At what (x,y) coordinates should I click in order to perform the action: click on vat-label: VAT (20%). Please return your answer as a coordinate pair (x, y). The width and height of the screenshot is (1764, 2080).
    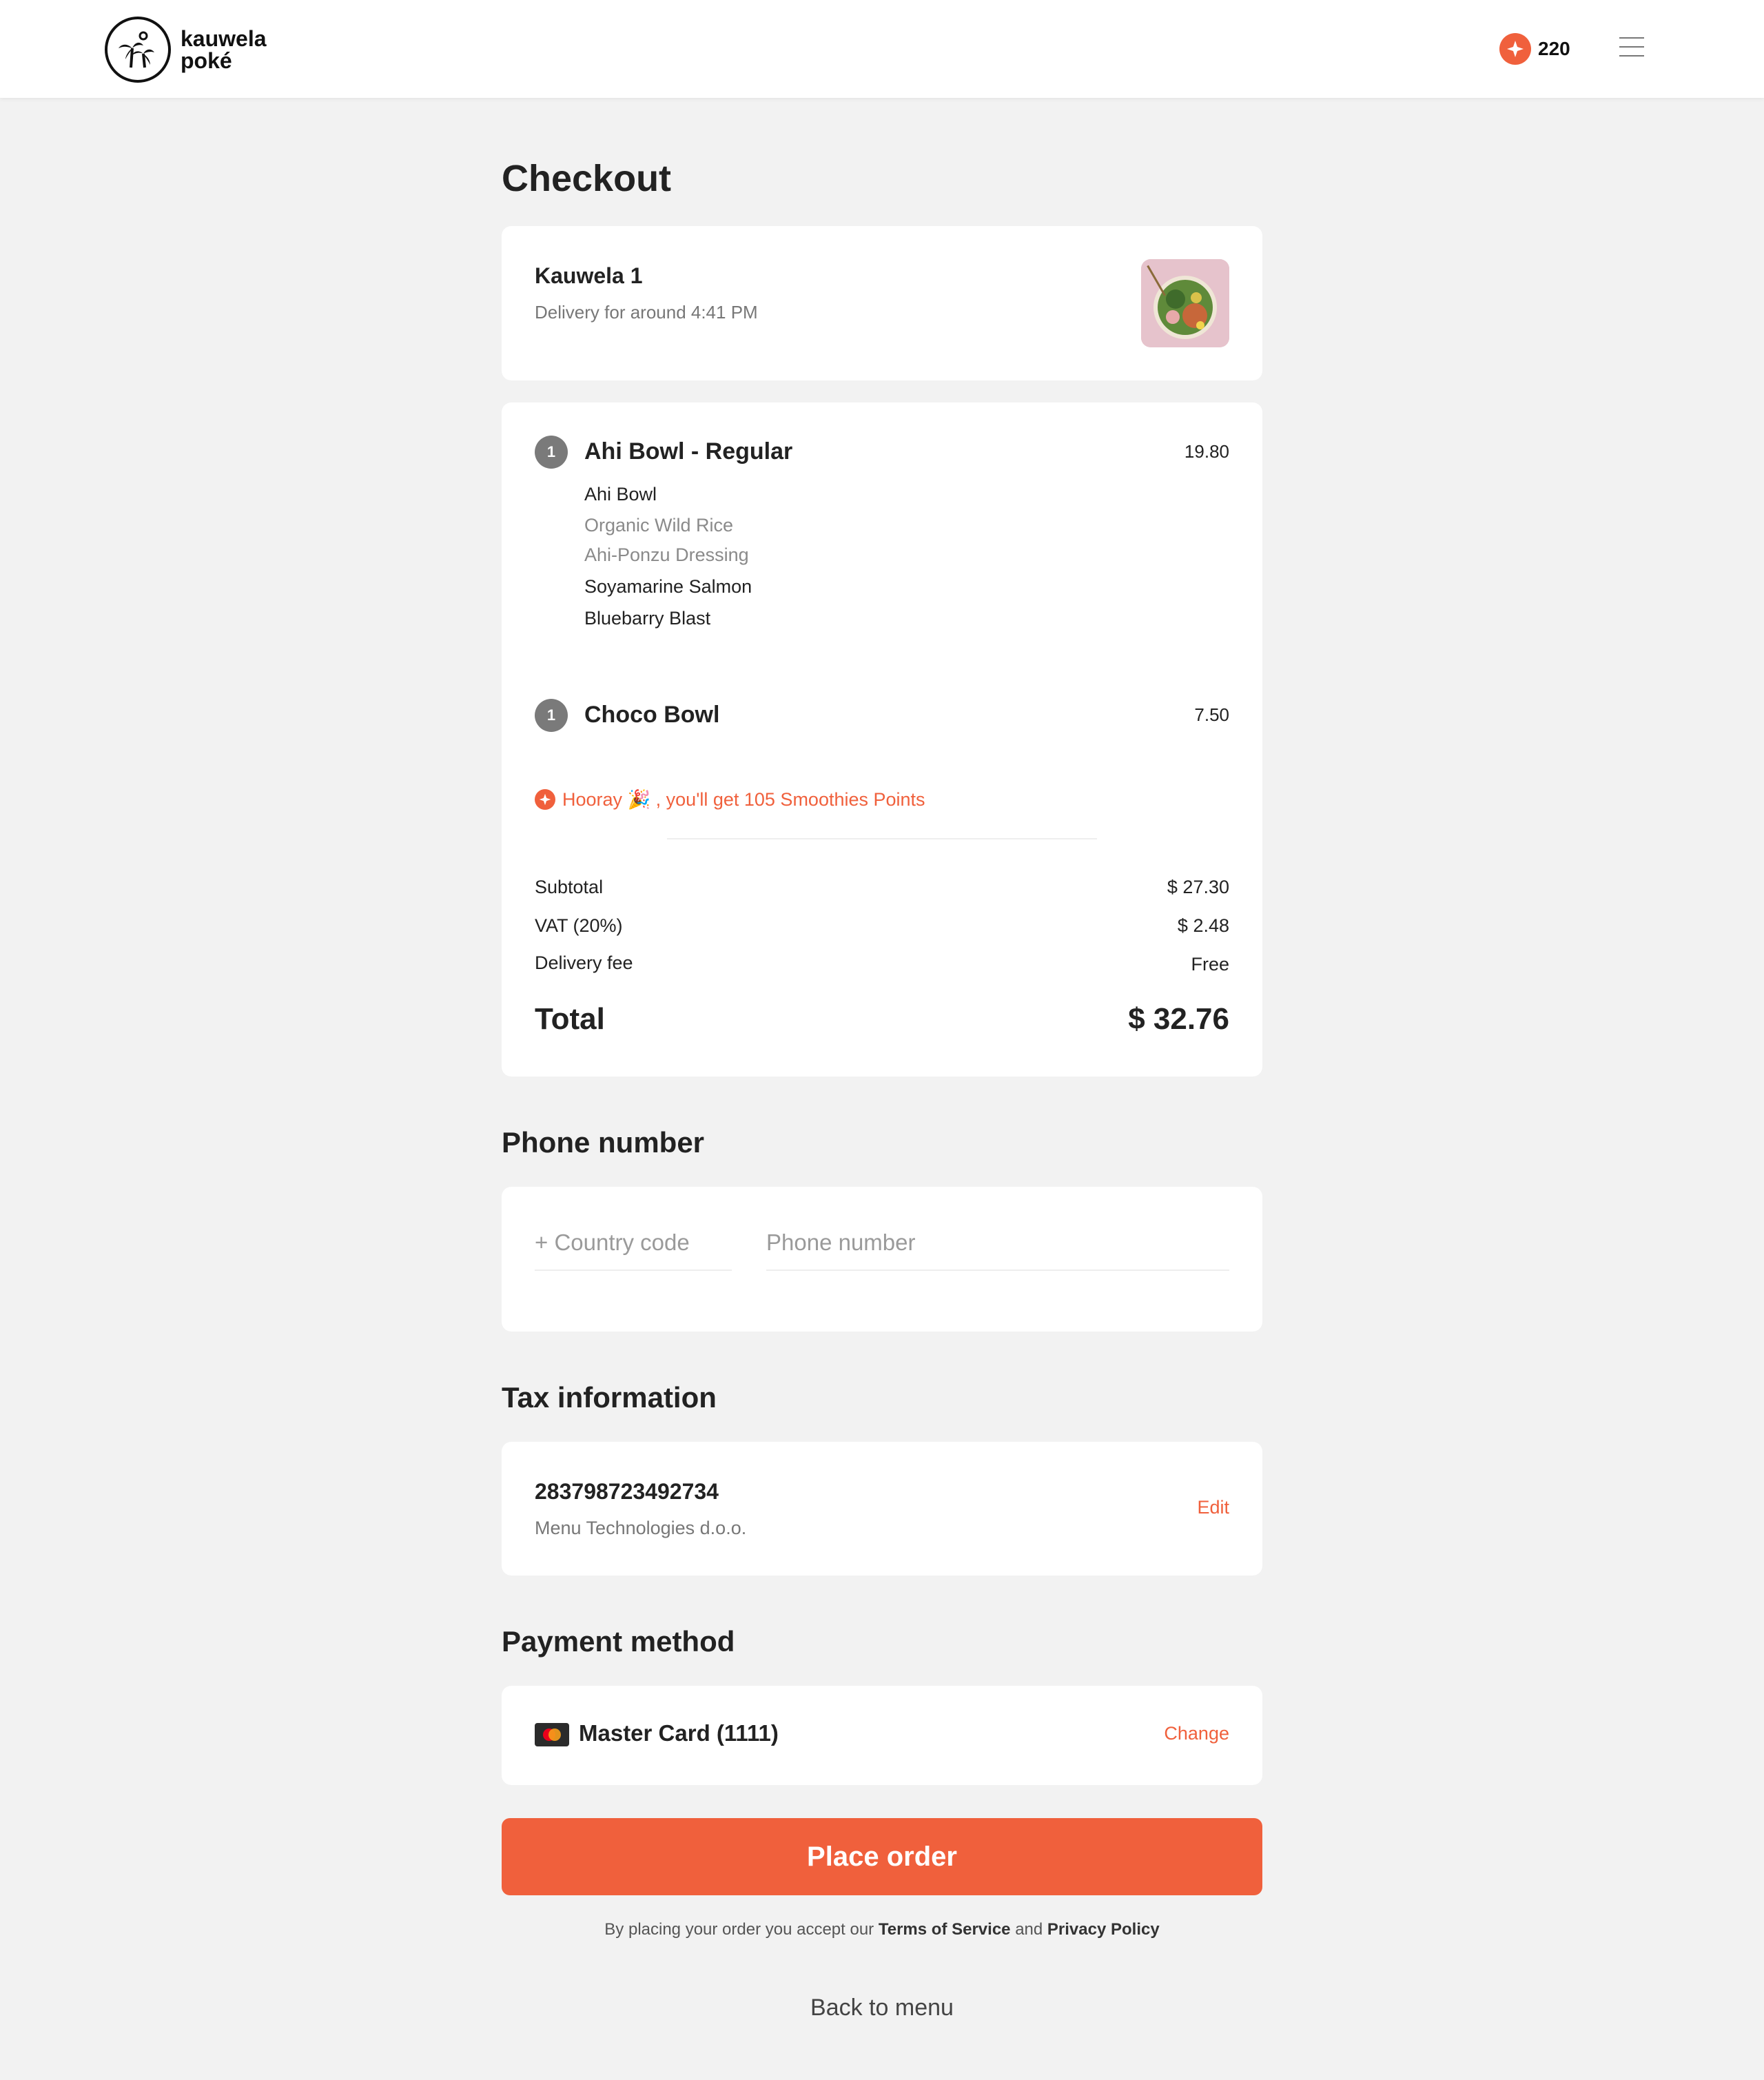
    Looking at the image, I should click on (579, 925).